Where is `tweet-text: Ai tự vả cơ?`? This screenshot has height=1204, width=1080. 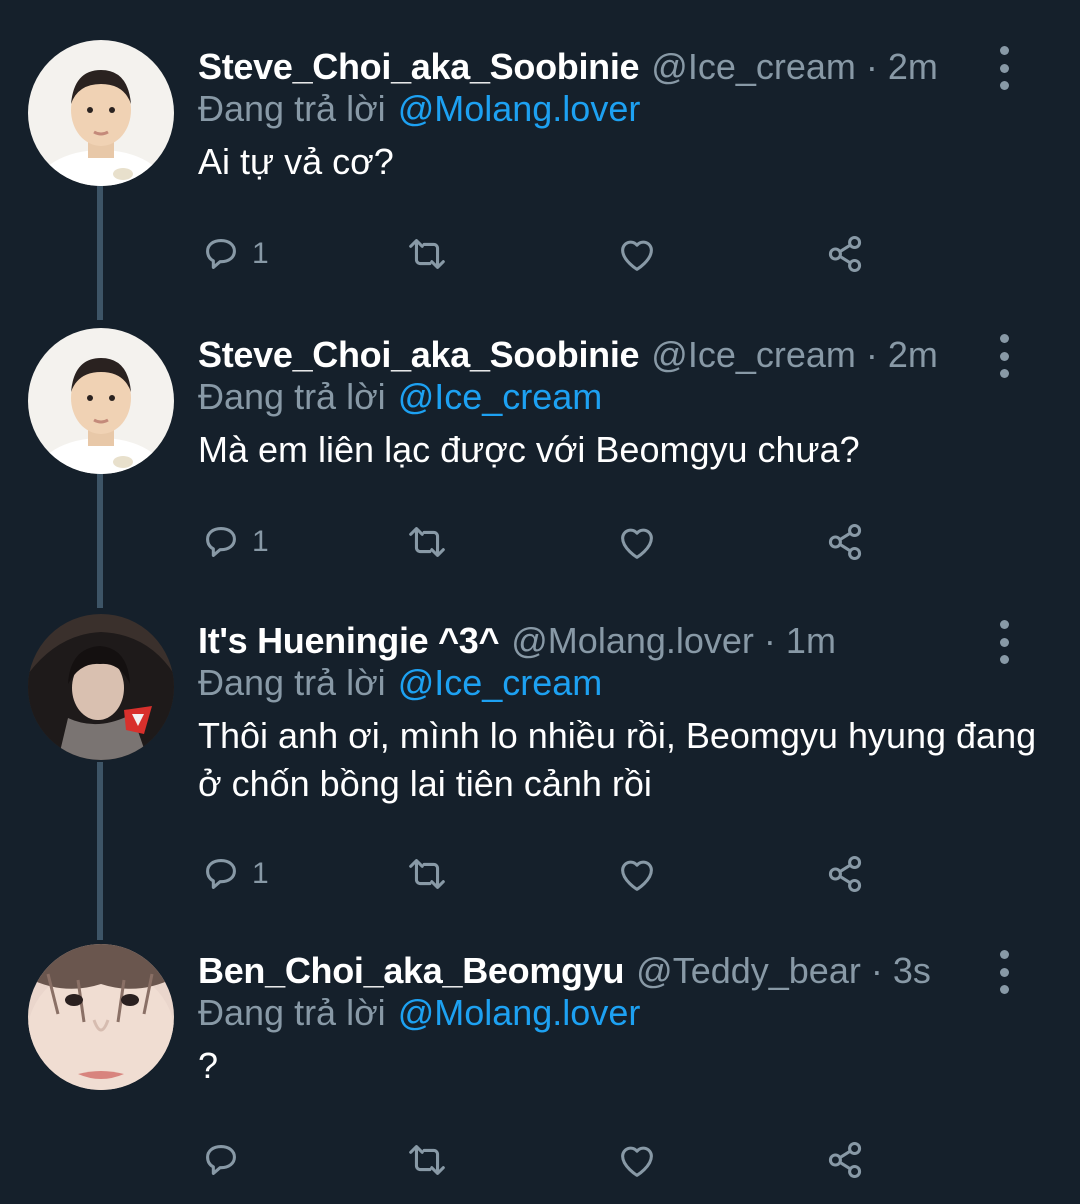
tweet-text: Ai tự vả cơ? is located at coordinates (296, 161).